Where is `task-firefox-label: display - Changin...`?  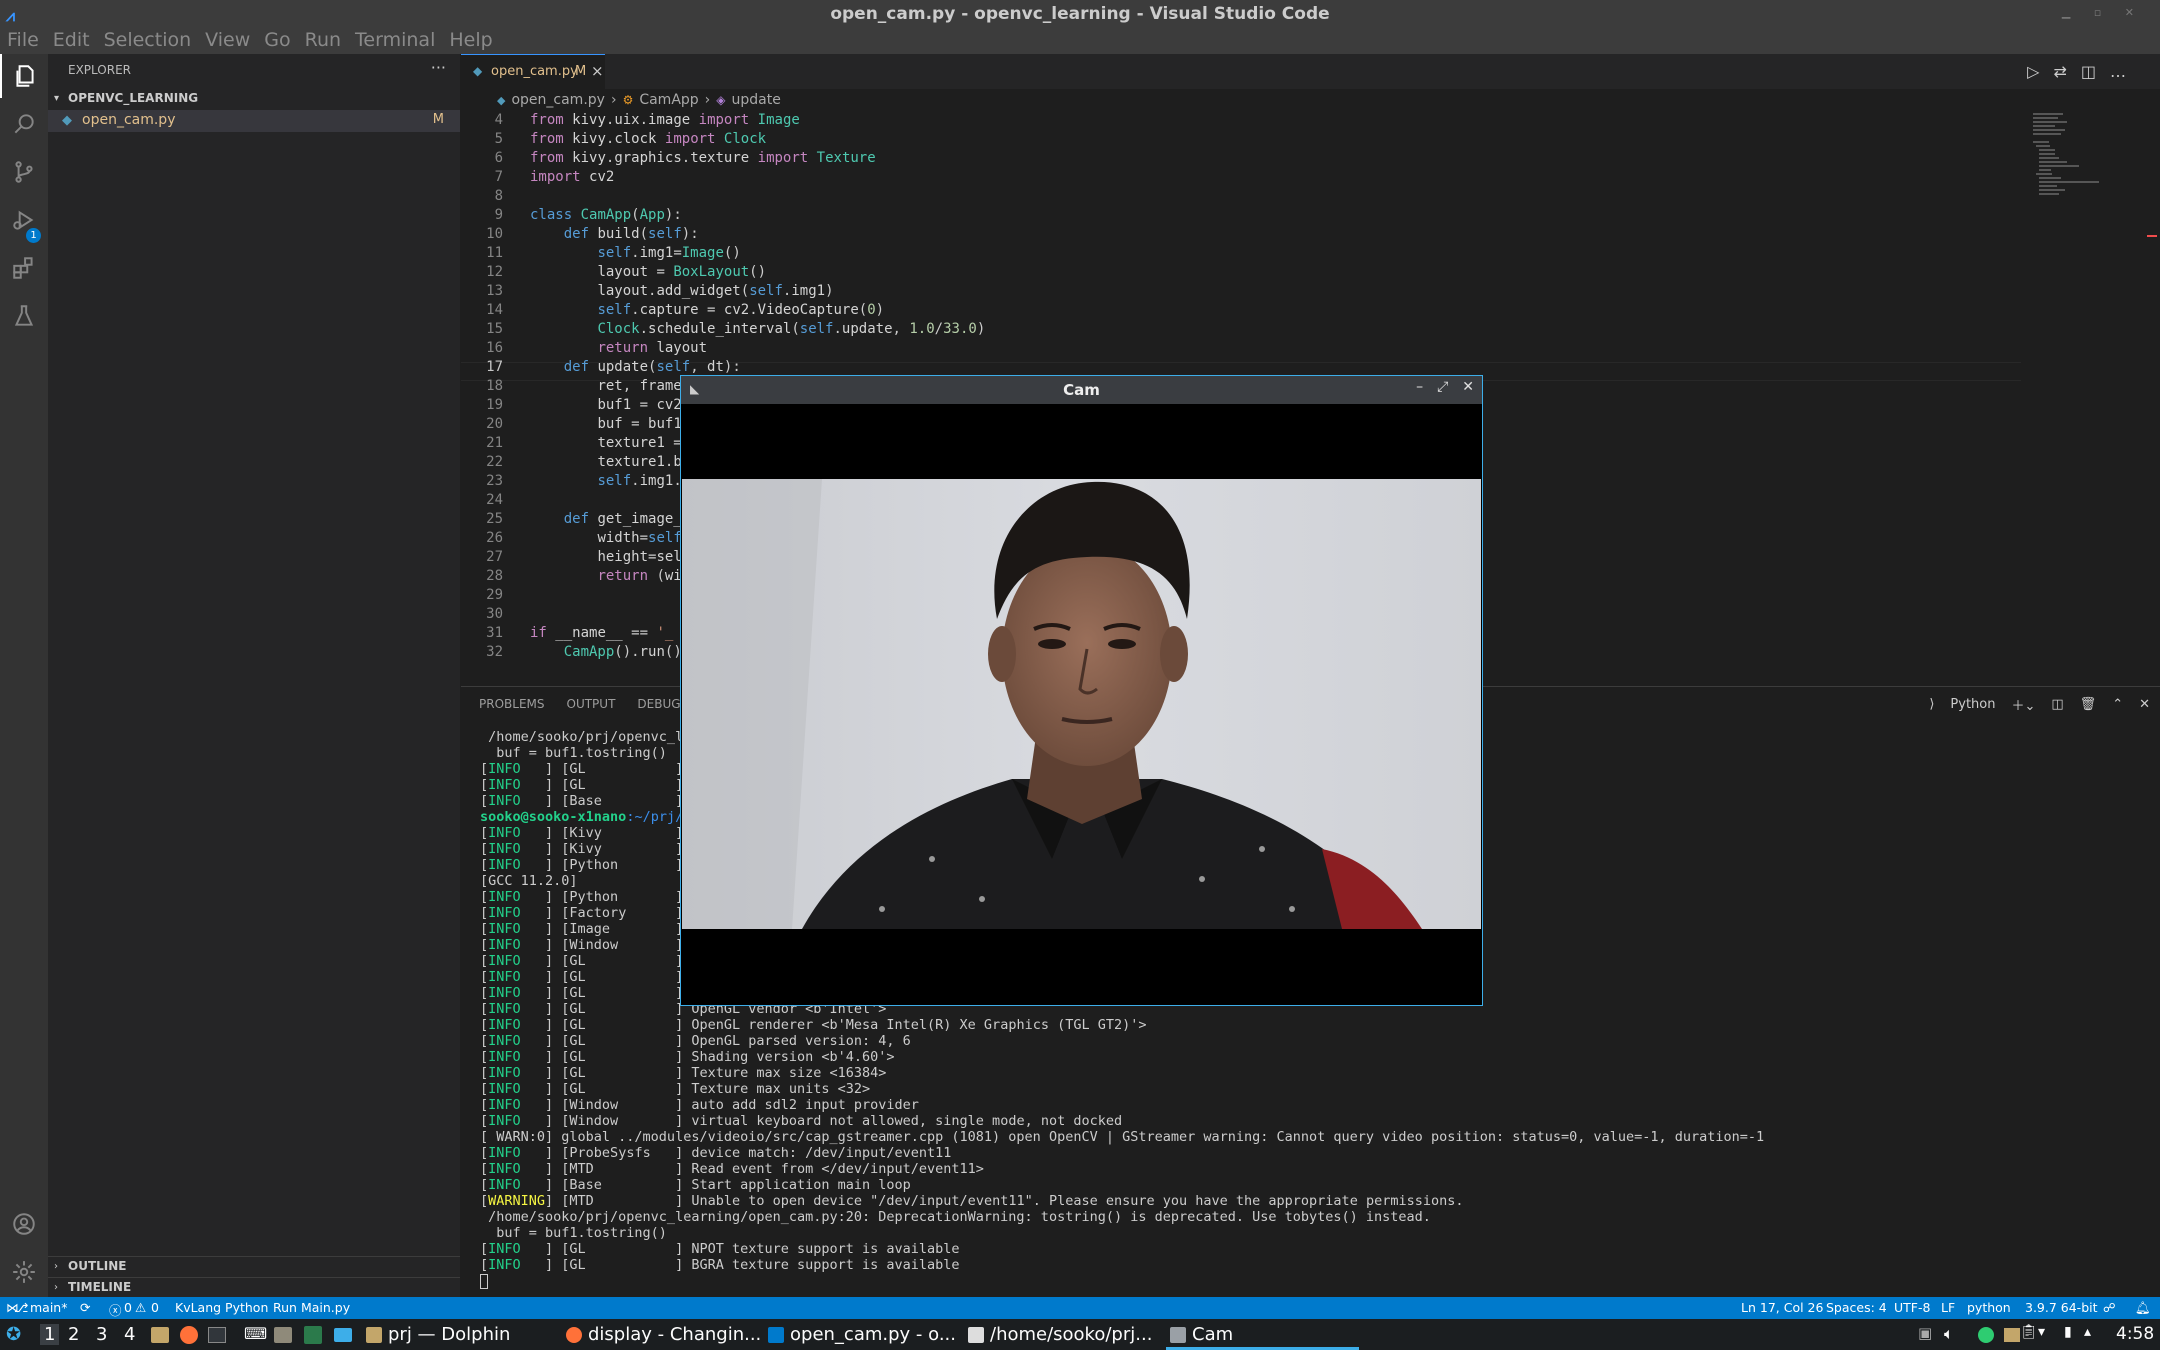 task-firefox-label: display - Changin... is located at coordinates (675, 1334).